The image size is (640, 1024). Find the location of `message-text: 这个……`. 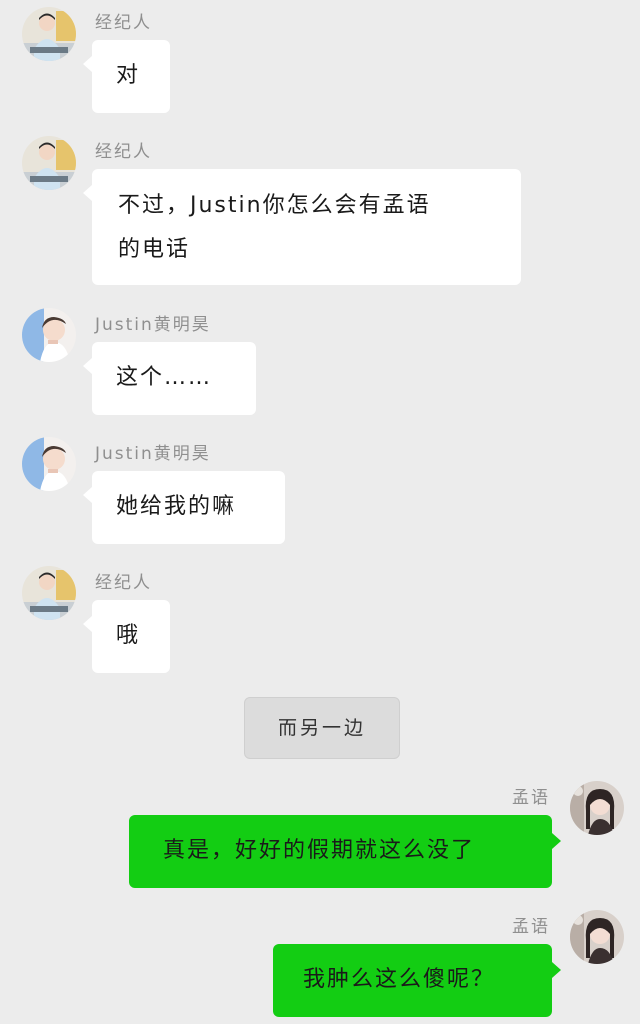

message-text: 这个…… is located at coordinates (164, 377).